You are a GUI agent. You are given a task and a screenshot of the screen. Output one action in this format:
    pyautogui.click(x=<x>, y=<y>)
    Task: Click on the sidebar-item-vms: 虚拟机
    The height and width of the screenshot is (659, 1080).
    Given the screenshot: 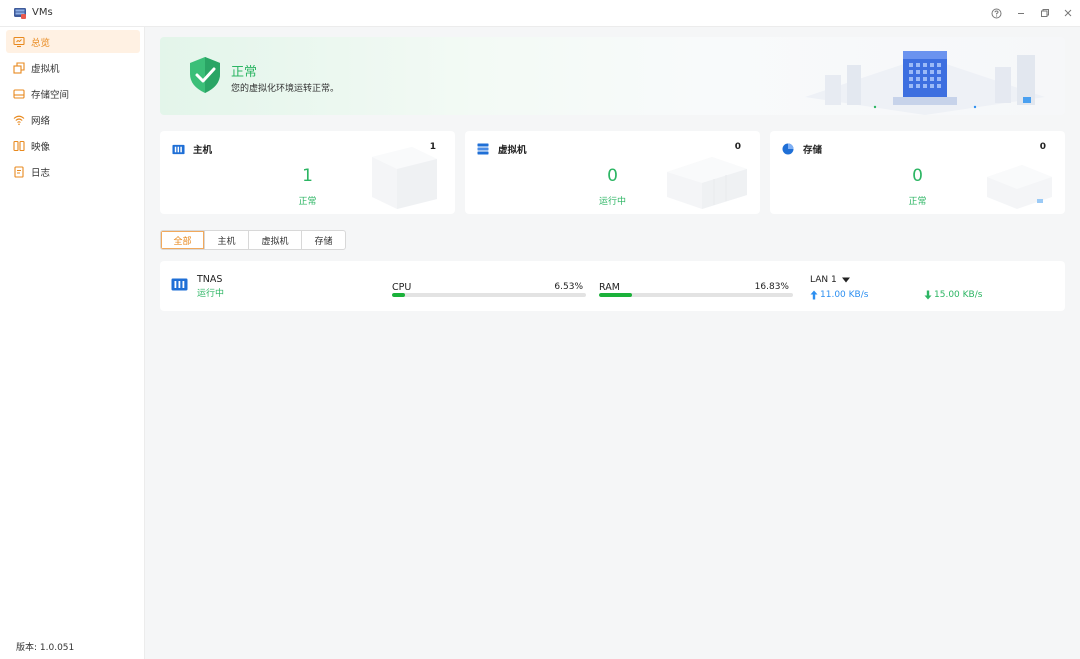 What is the action you would take?
    pyautogui.click(x=73, y=67)
    